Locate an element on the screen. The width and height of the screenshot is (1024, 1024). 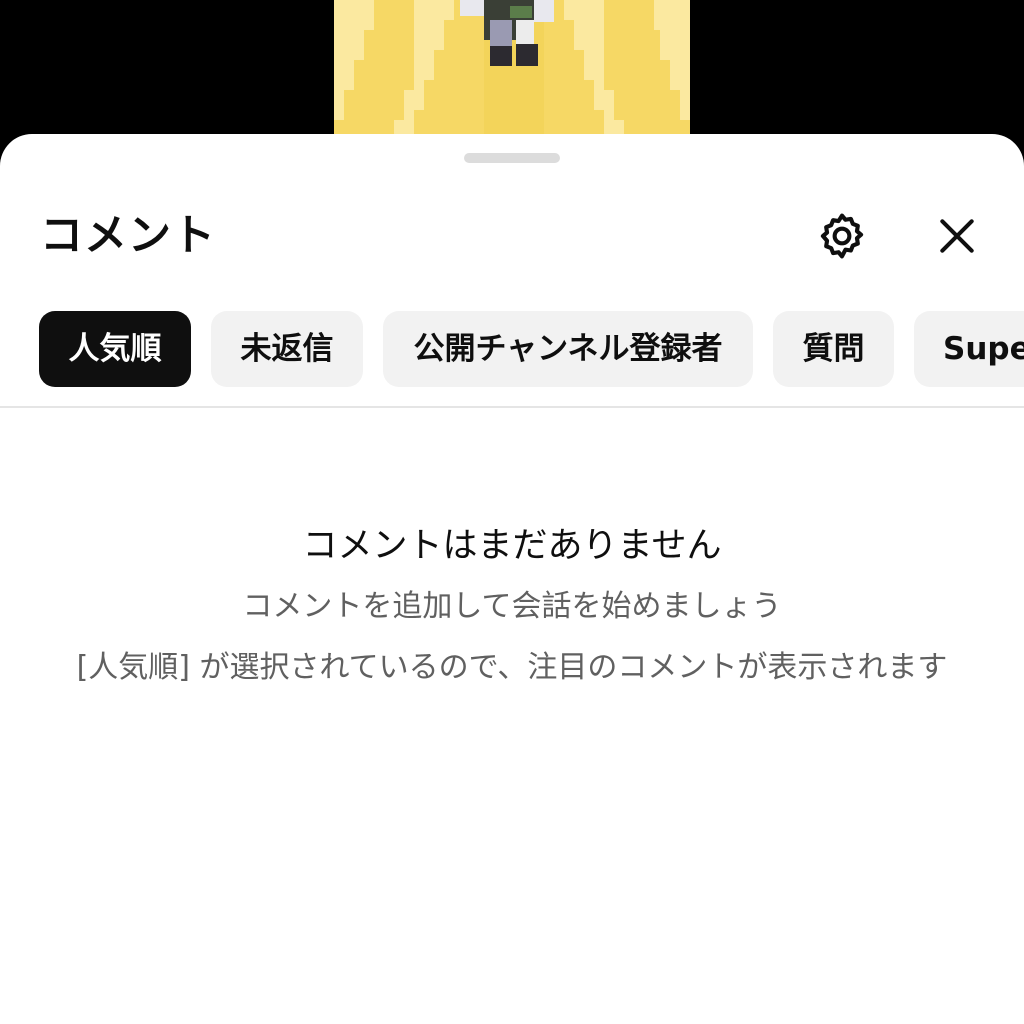
empty-state-subtitle: コメントを追加して会話を始めましょう is located at coordinates (512, 606).